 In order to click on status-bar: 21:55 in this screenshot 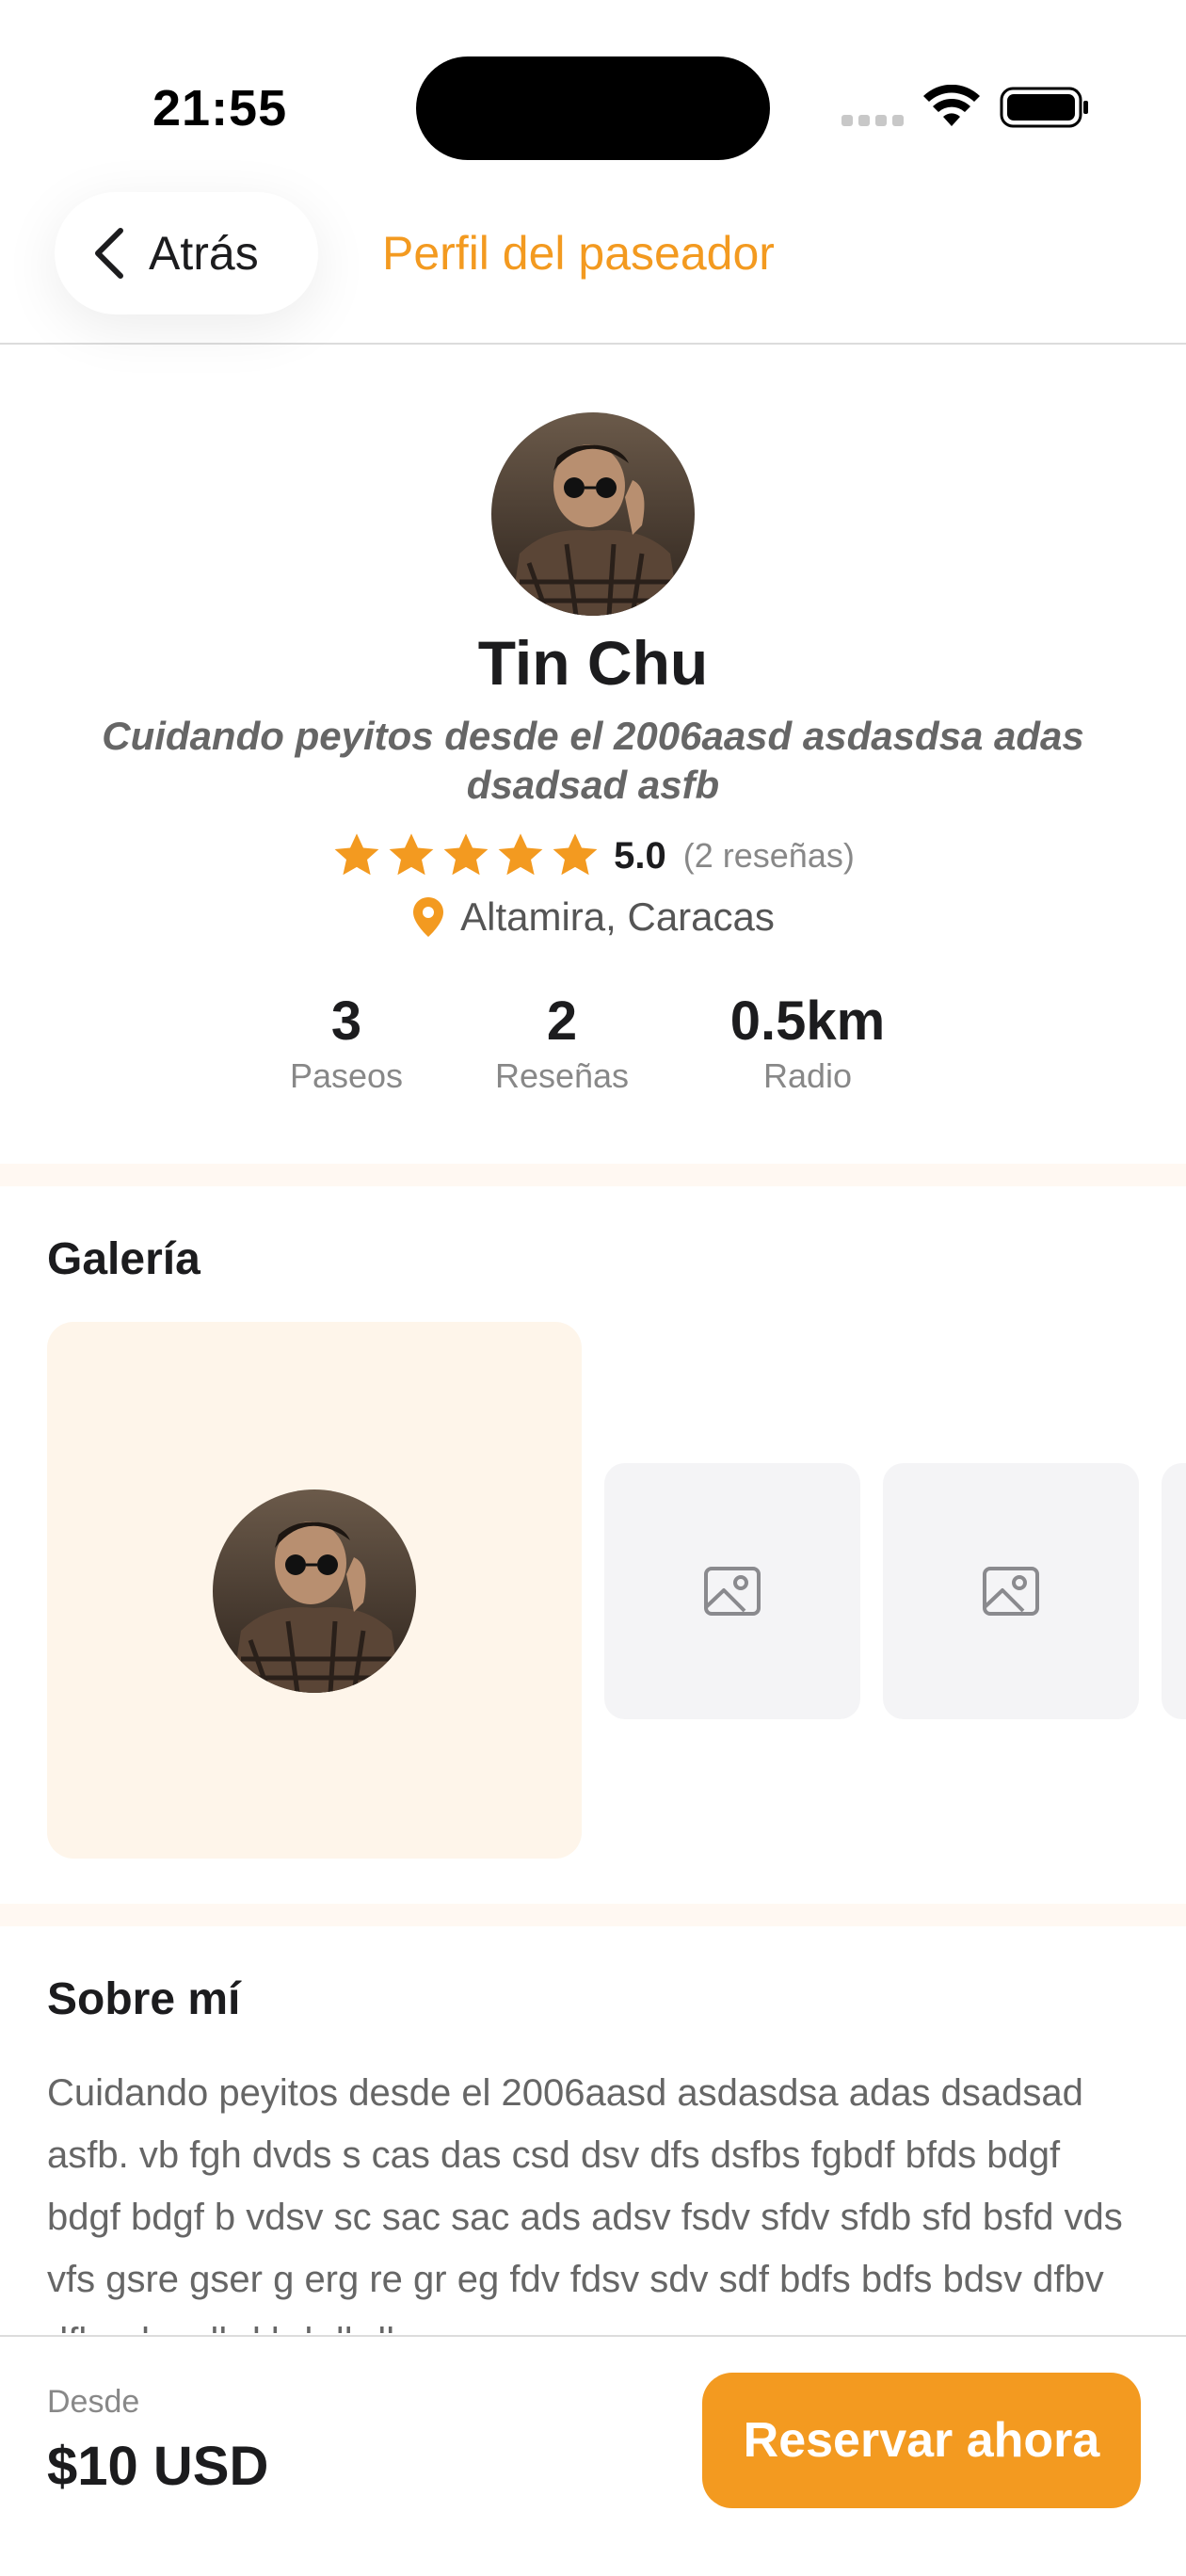, I will do `click(593, 94)`.